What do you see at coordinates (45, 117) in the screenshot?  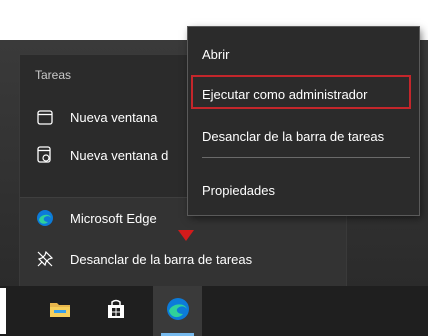 I see `window-icon` at bounding box center [45, 117].